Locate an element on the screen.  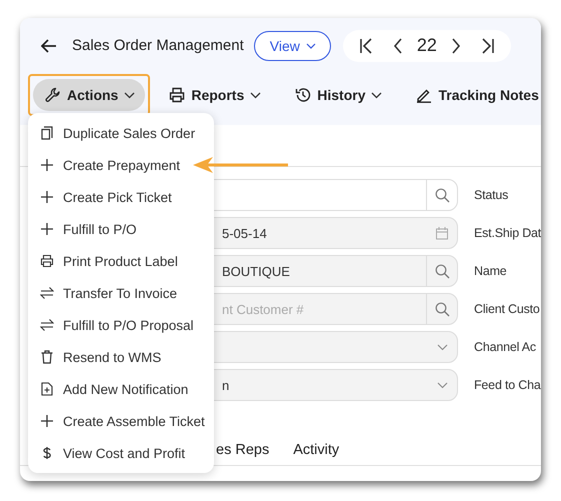
window-title: Sales Order Management is located at coordinates (158, 45).